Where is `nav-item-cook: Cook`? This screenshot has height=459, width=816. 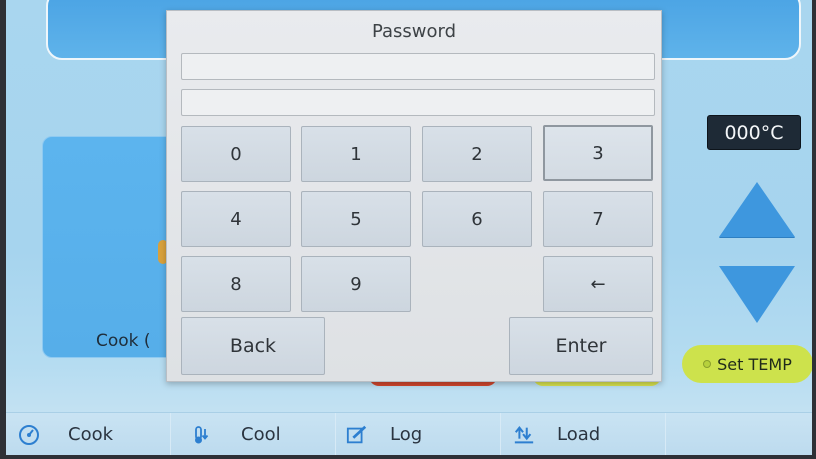 nav-item-cook: Cook is located at coordinates (88, 434).